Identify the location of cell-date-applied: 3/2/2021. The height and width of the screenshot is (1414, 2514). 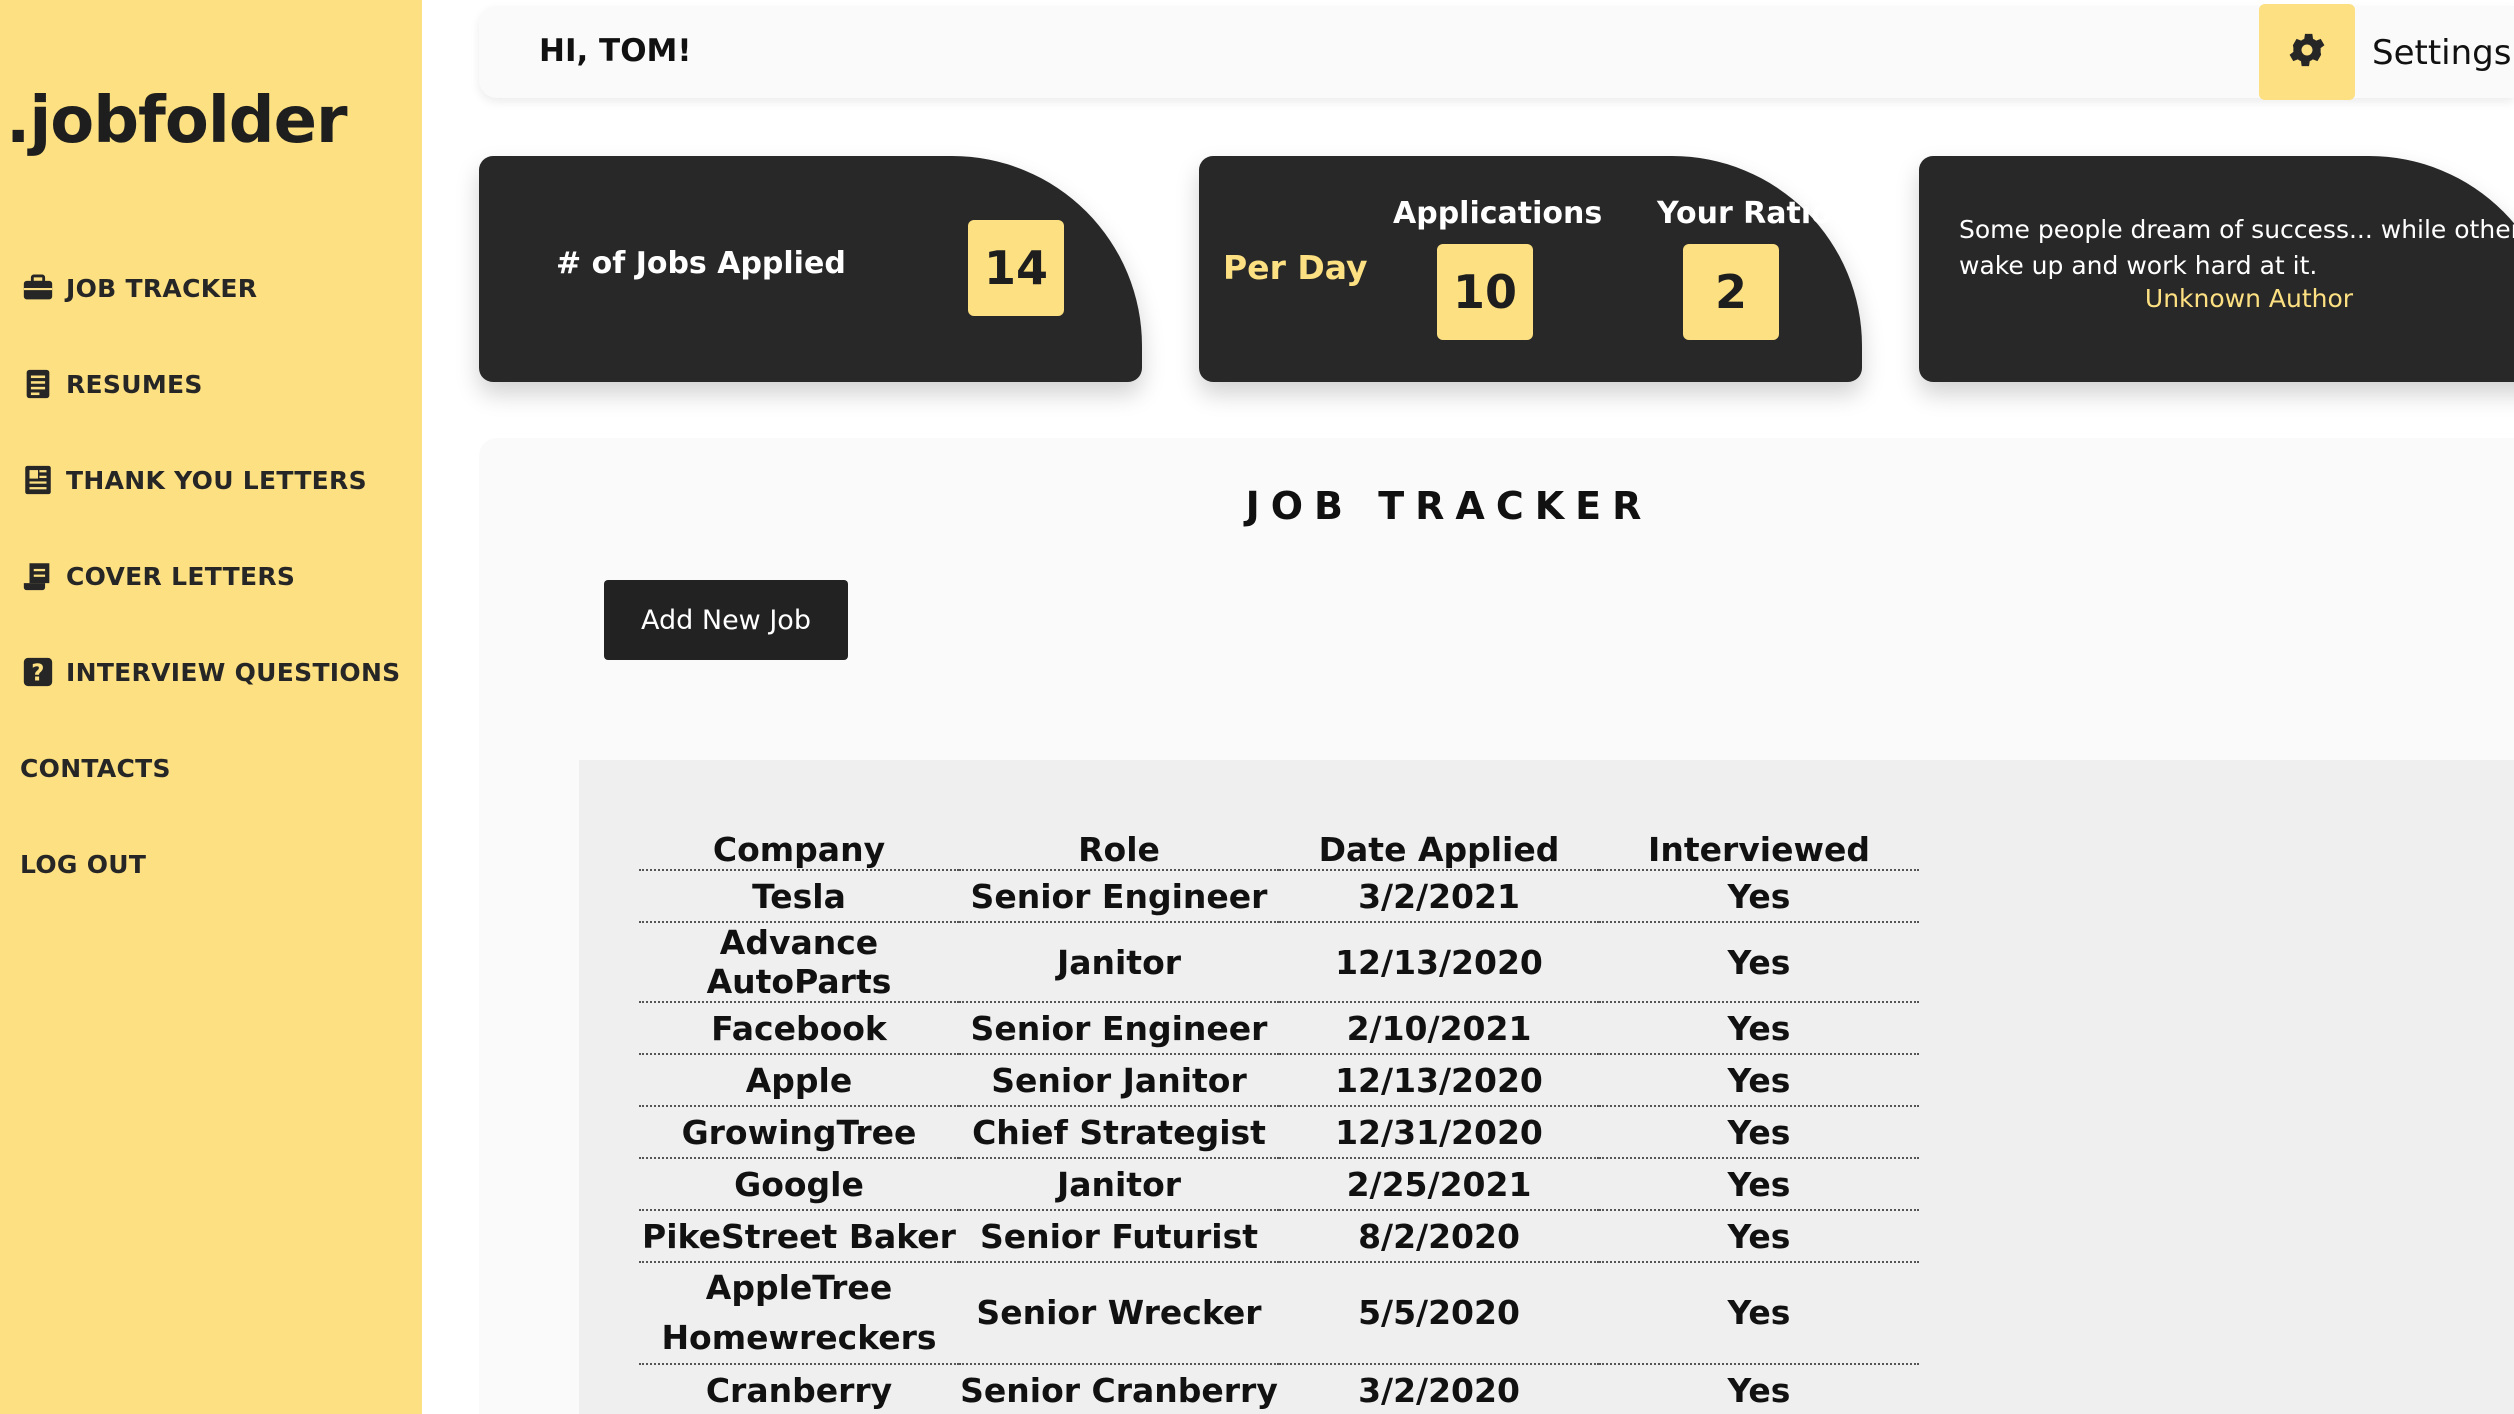
(1439, 896).